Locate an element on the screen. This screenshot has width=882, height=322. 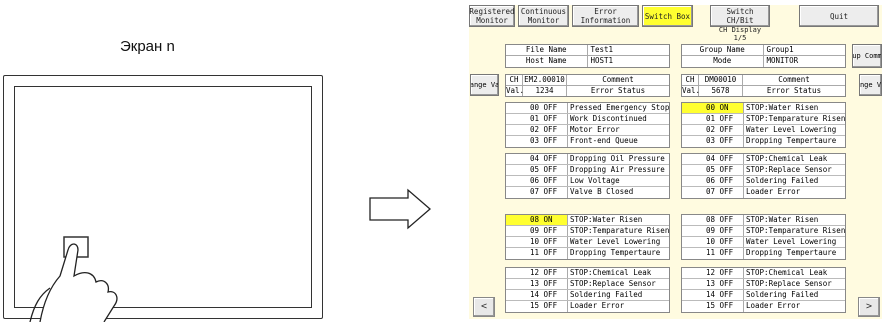
bit-state: 09 OFF is located at coordinates (537, 231).